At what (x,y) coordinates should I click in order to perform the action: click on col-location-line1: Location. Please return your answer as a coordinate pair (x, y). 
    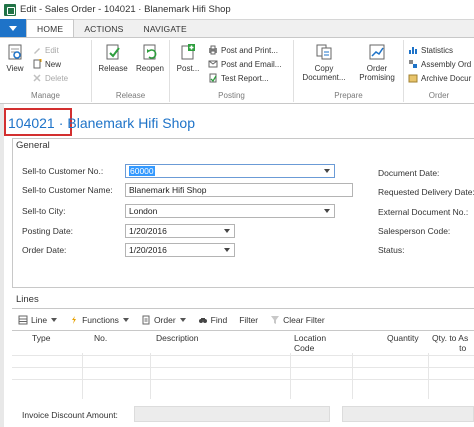
    Looking at the image, I should click on (310, 338).